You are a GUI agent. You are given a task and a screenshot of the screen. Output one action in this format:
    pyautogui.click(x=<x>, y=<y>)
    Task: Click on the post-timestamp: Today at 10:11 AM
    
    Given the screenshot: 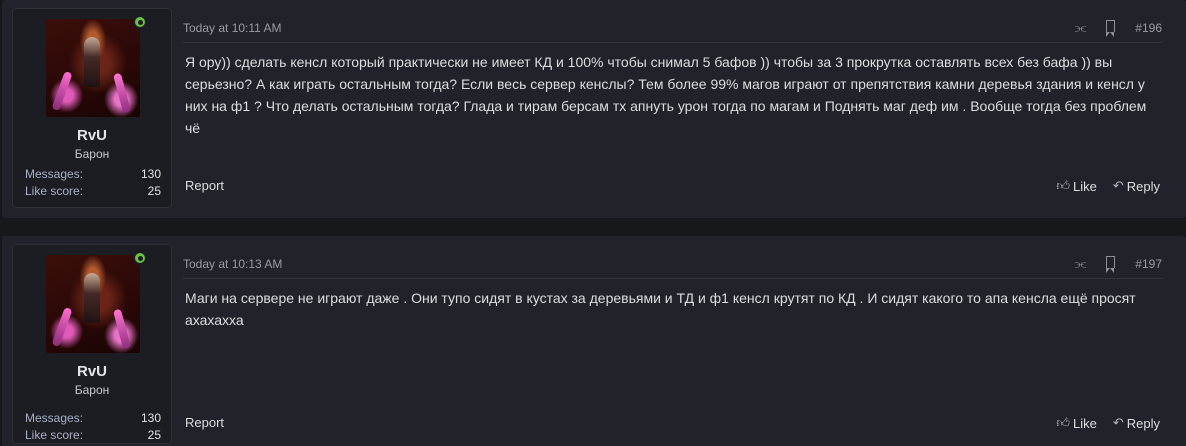 What is the action you would take?
    pyautogui.click(x=232, y=28)
    